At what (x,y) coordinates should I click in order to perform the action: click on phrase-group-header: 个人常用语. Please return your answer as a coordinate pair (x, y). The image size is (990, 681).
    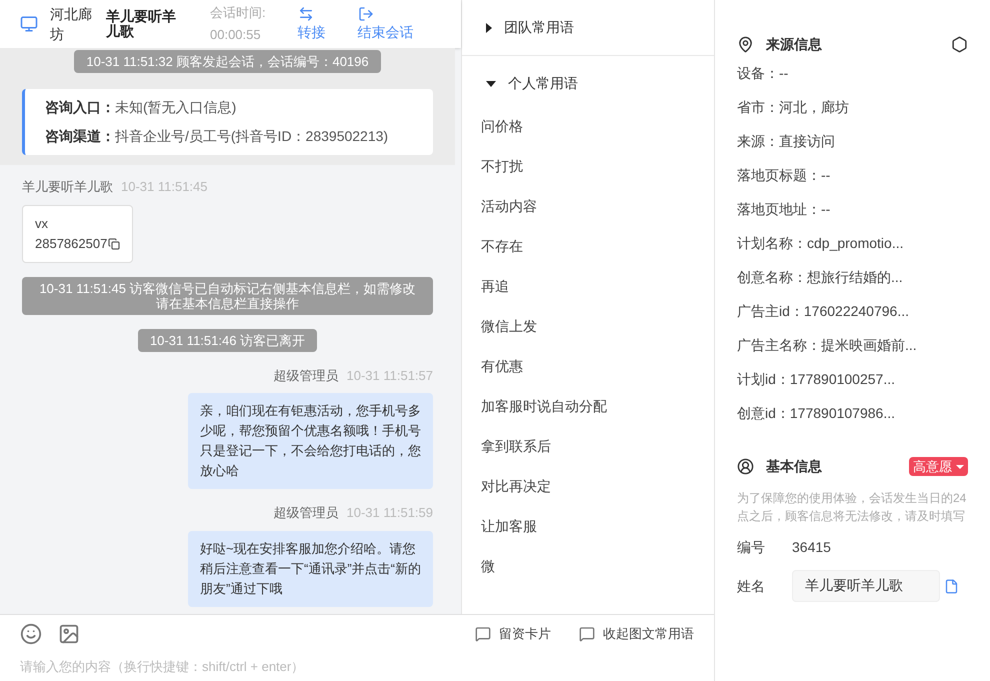
    Looking at the image, I should click on (588, 83).